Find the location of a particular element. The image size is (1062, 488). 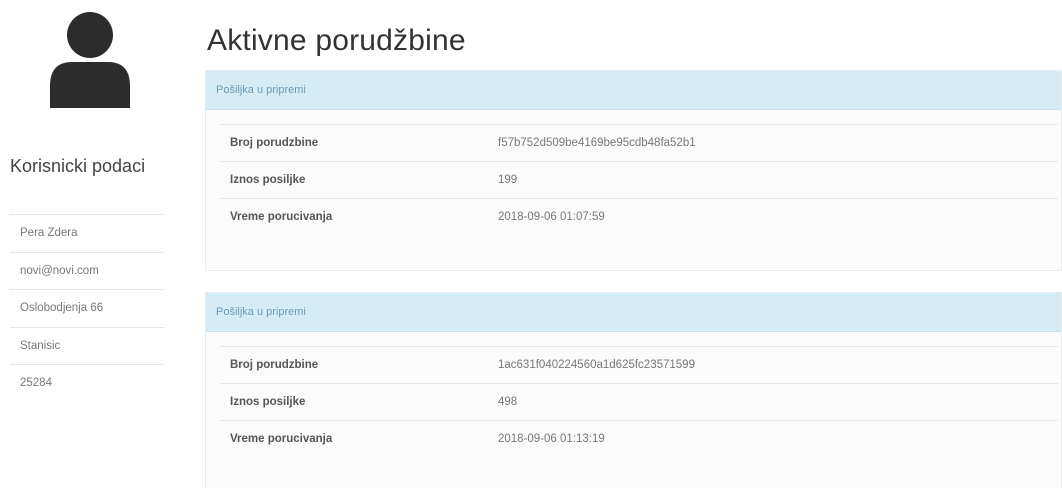

order-time-value: 2018-09-06 01:13:19 is located at coordinates (778, 439).